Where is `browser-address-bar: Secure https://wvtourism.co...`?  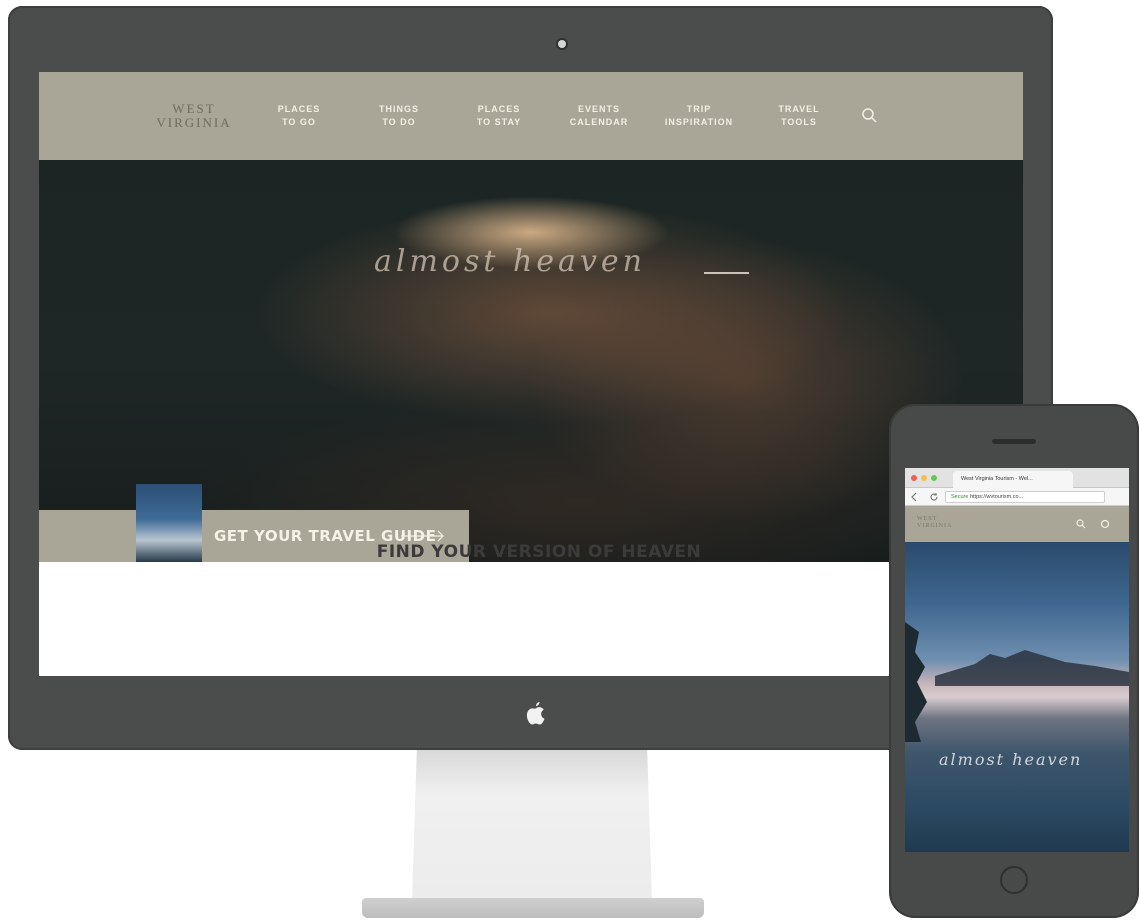
browser-address-bar: Secure https://wvtourism.co... is located at coordinates (1017, 497).